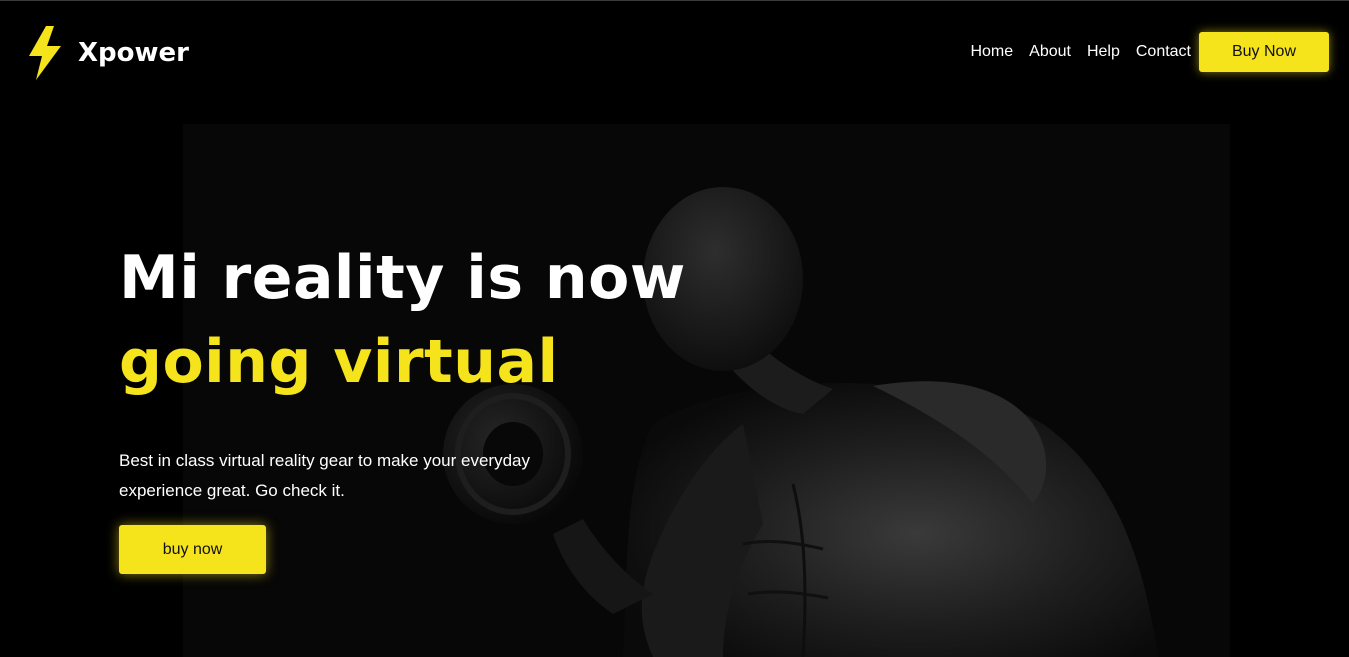 This screenshot has width=1349, height=657. Describe the element at coordinates (402, 278) in the screenshot. I see `hero-title-line1: Mi reality is now` at that location.